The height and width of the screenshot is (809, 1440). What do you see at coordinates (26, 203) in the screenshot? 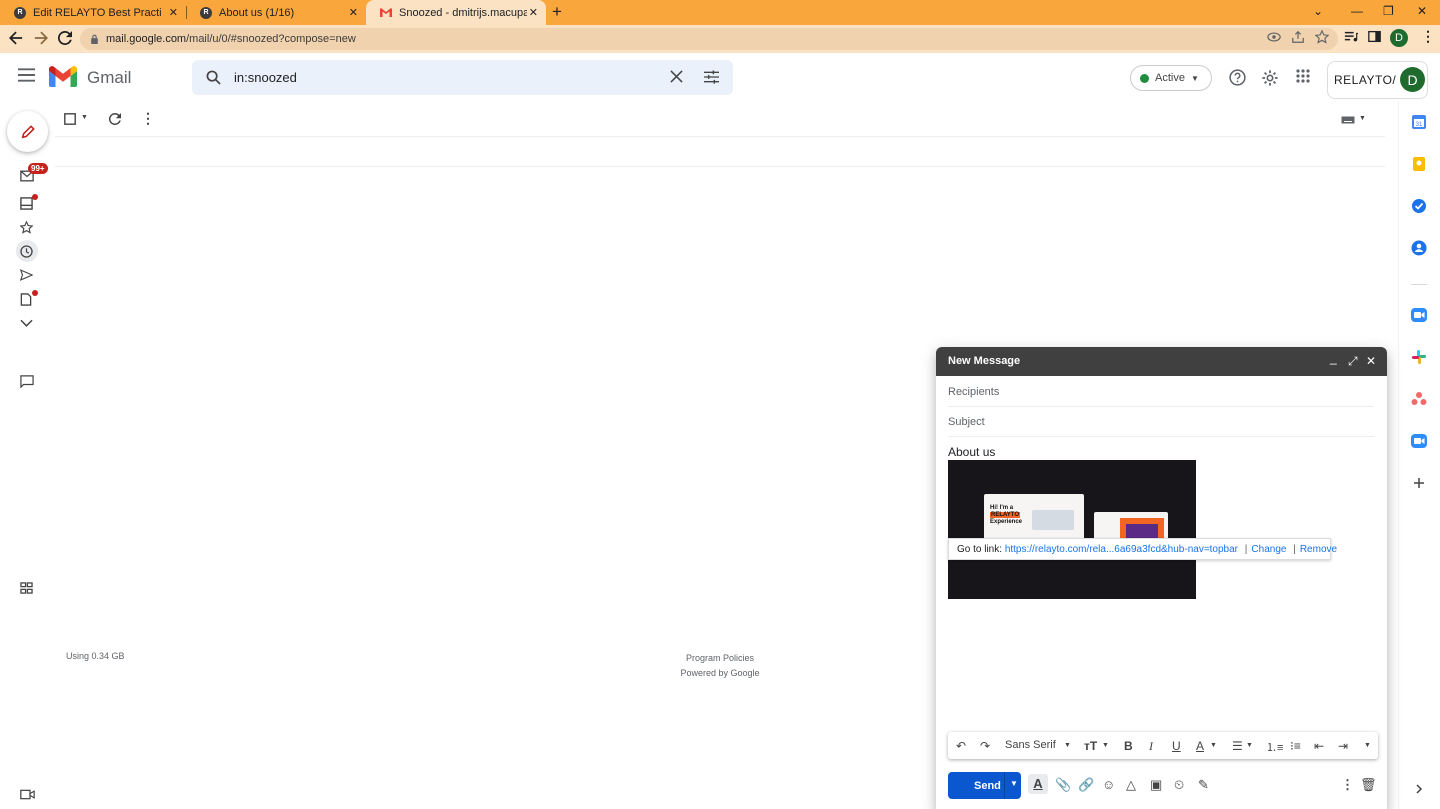
I see `chat-box-icon` at bounding box center [26, 203].